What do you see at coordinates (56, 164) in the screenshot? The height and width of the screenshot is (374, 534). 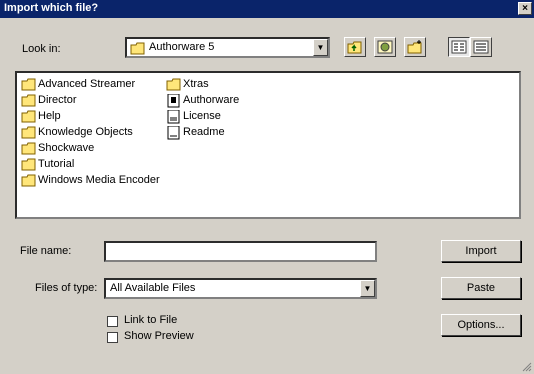 I see `list-item-label: Tutorial` at bounding box center [56, 164].